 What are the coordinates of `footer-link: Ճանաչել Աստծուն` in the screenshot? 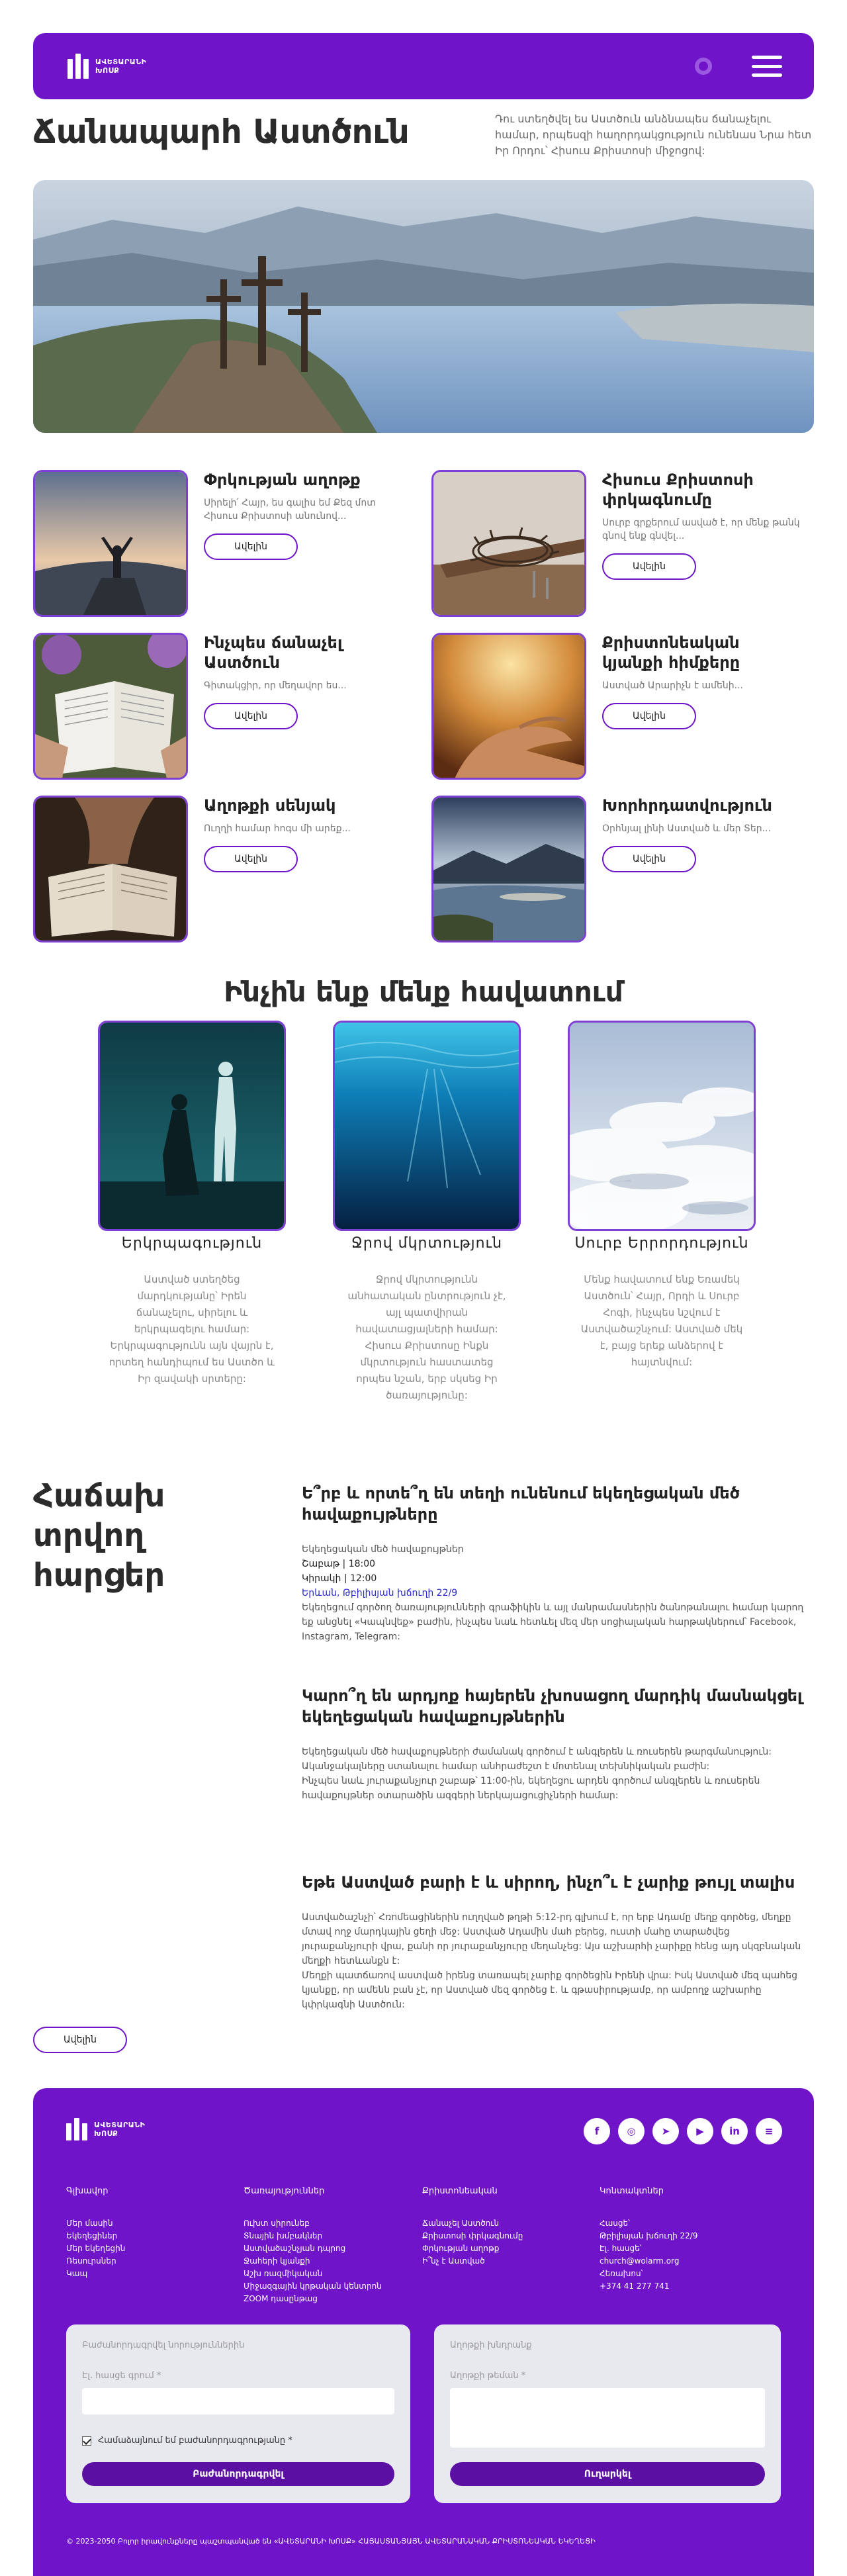 It's located at (508, 2223).